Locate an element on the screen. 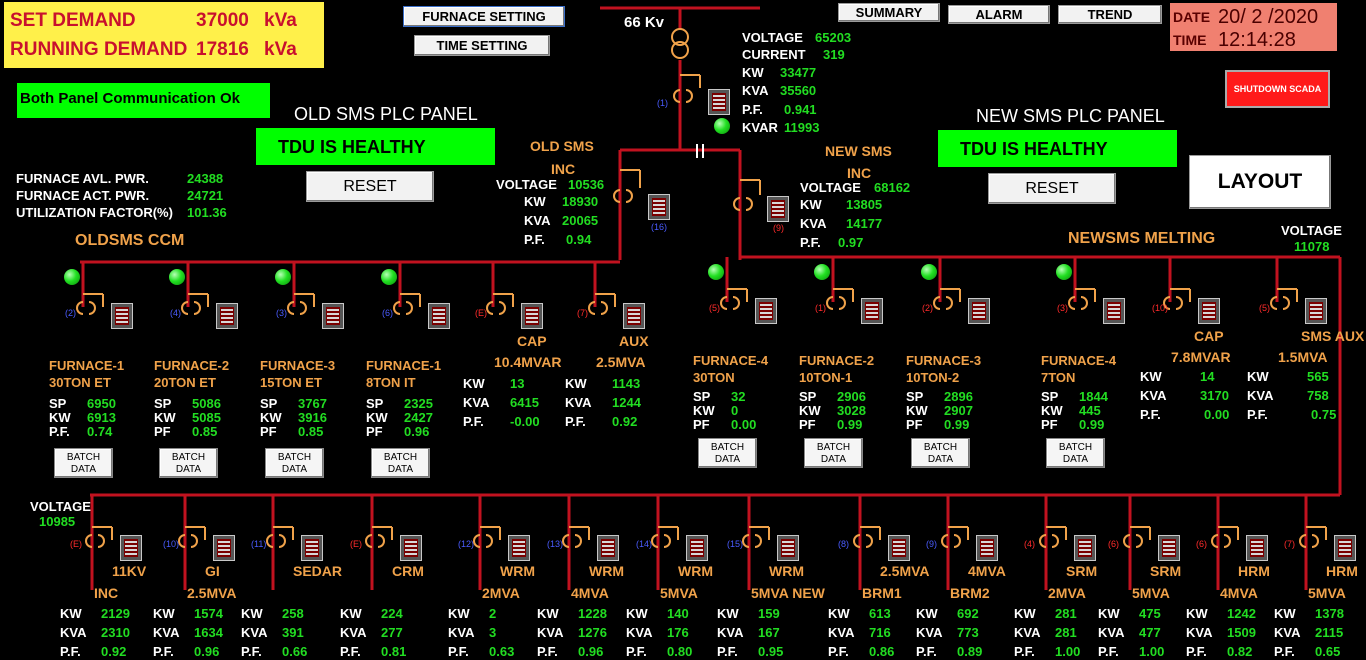 The height and width of the screenshot is (660, 1366). feeder-rating: 2MVA is located at coordinates (1067, 593).